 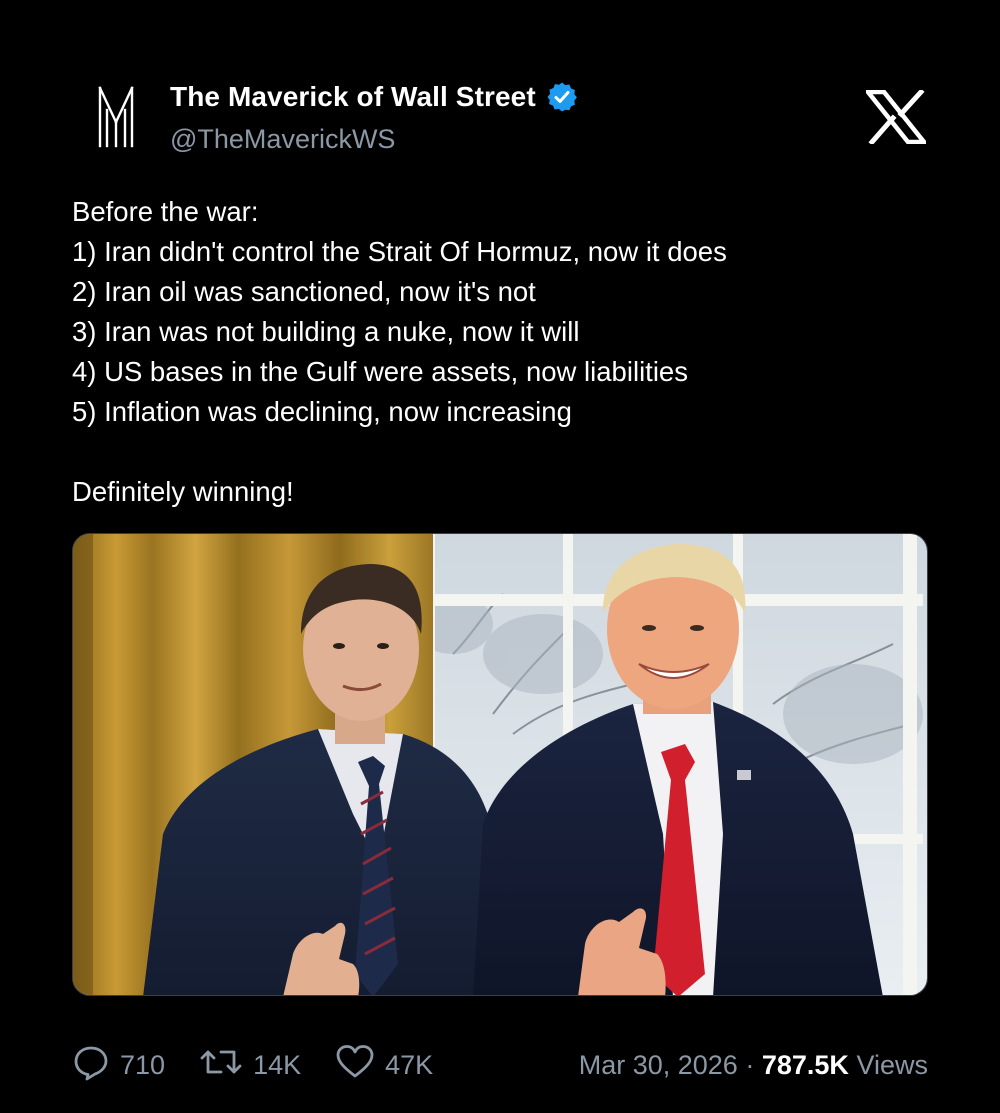 I want to click on views-count: 787.5K, so click(x=805, y=1065).